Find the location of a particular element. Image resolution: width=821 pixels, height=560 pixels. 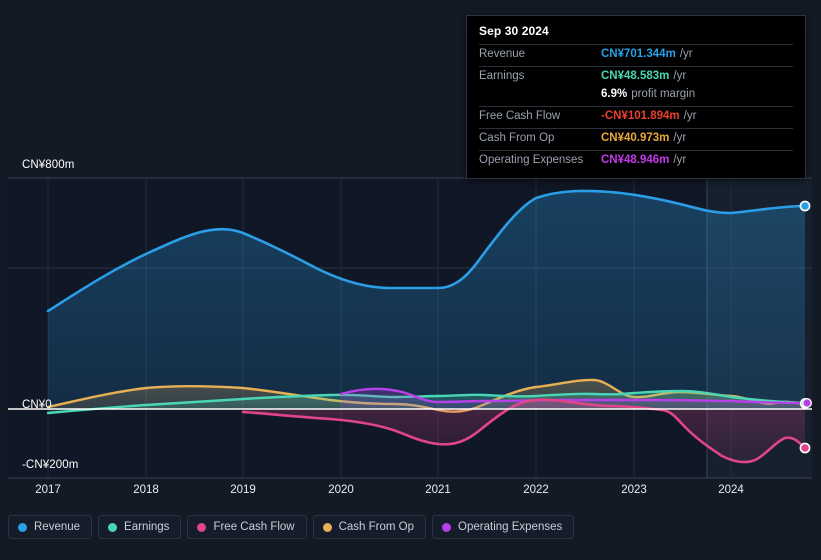

tooltip-value-profit-margin: 6.9% is located at coordinates (614, 94).